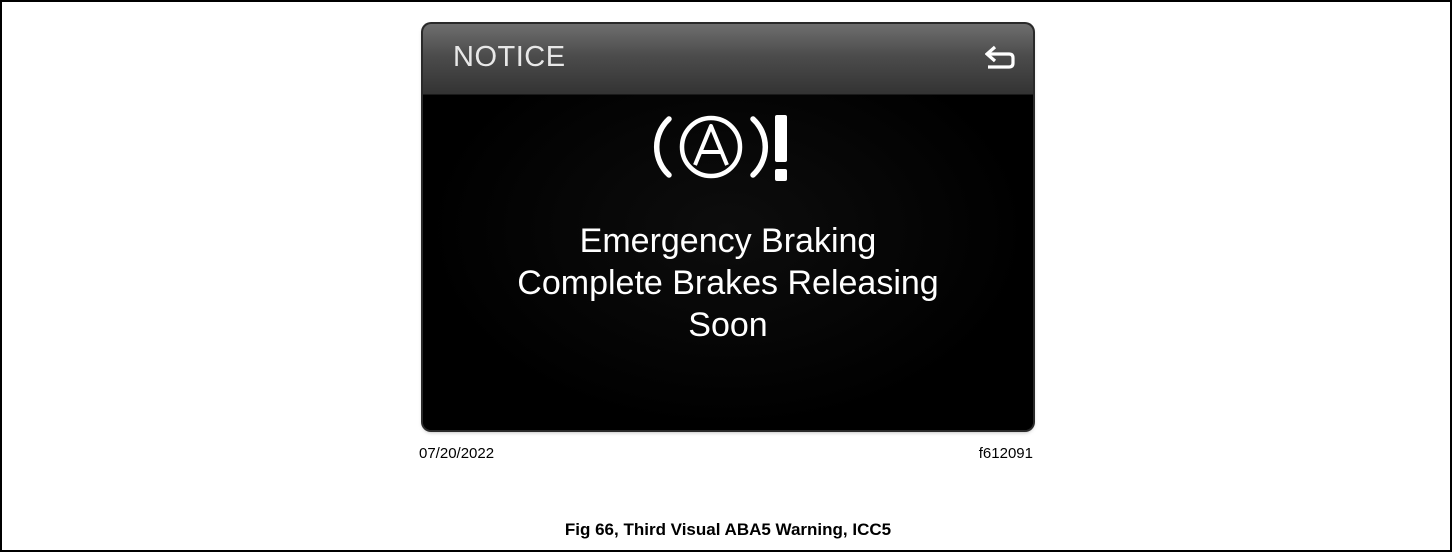  Describe the element at coordinates (1005, 453) in the screenshot. I see `figure-image-id: f612091` at that location.